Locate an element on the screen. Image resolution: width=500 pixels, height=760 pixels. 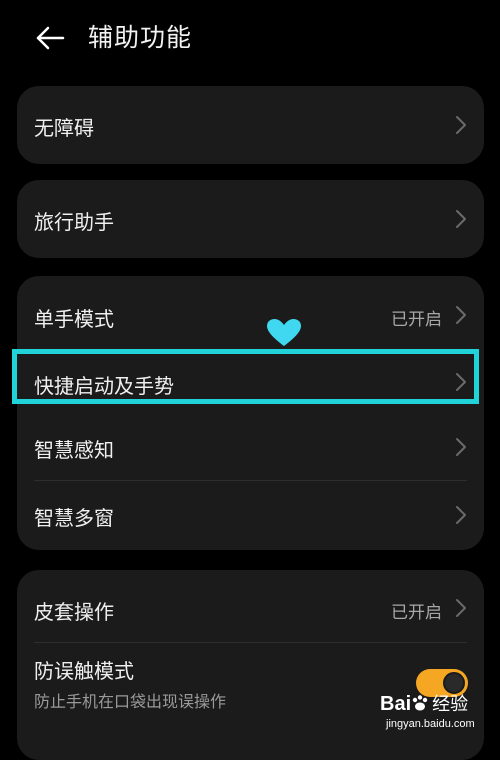
arrow-left-icon is located at coordinates (50, 38).